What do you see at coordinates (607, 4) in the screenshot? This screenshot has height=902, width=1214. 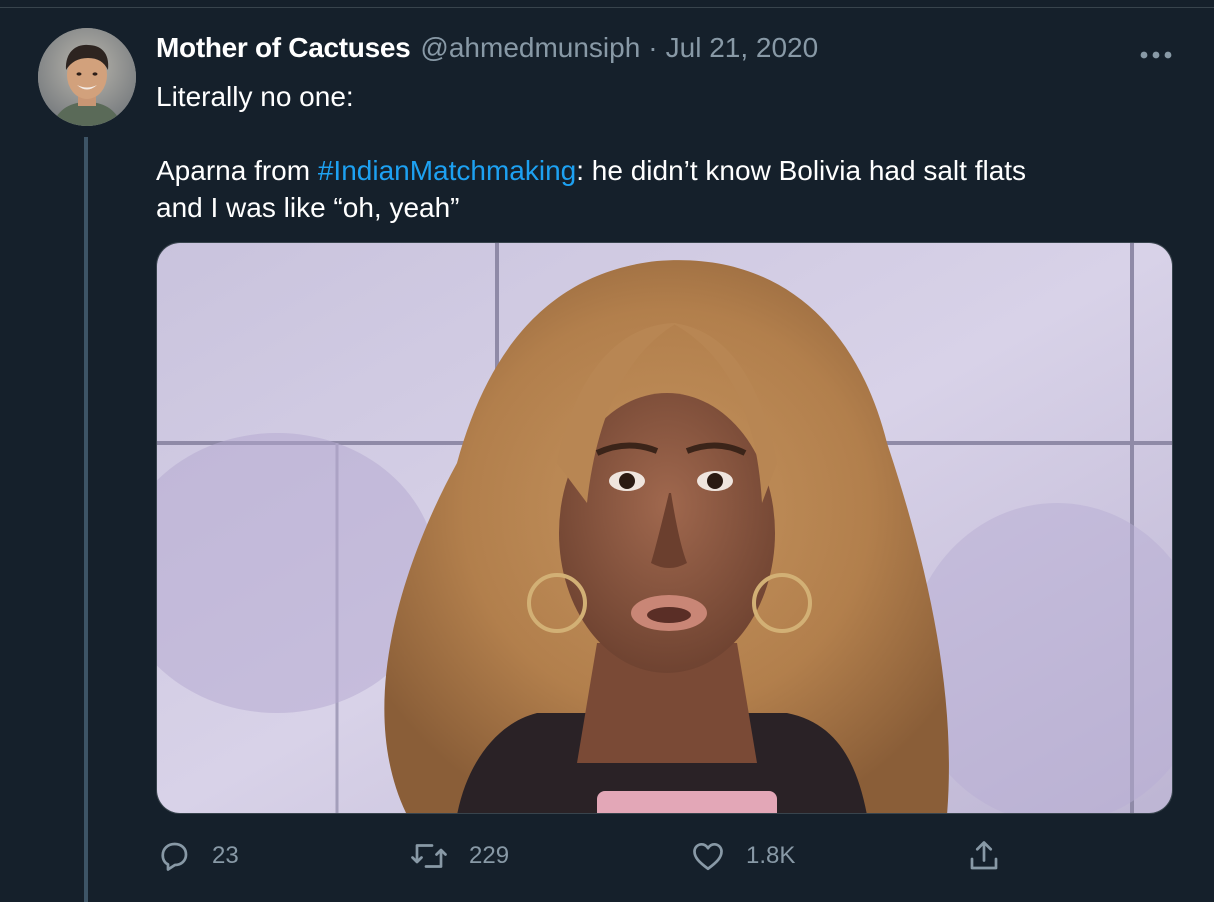 I see `divider` at bounding box center [607, 4].